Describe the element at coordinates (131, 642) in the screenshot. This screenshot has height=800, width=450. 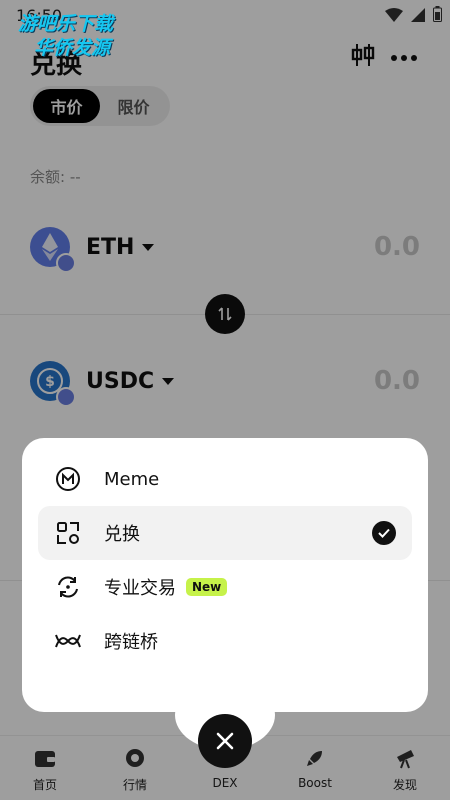
I see `menu-item-label: 跨链桥` at that location.